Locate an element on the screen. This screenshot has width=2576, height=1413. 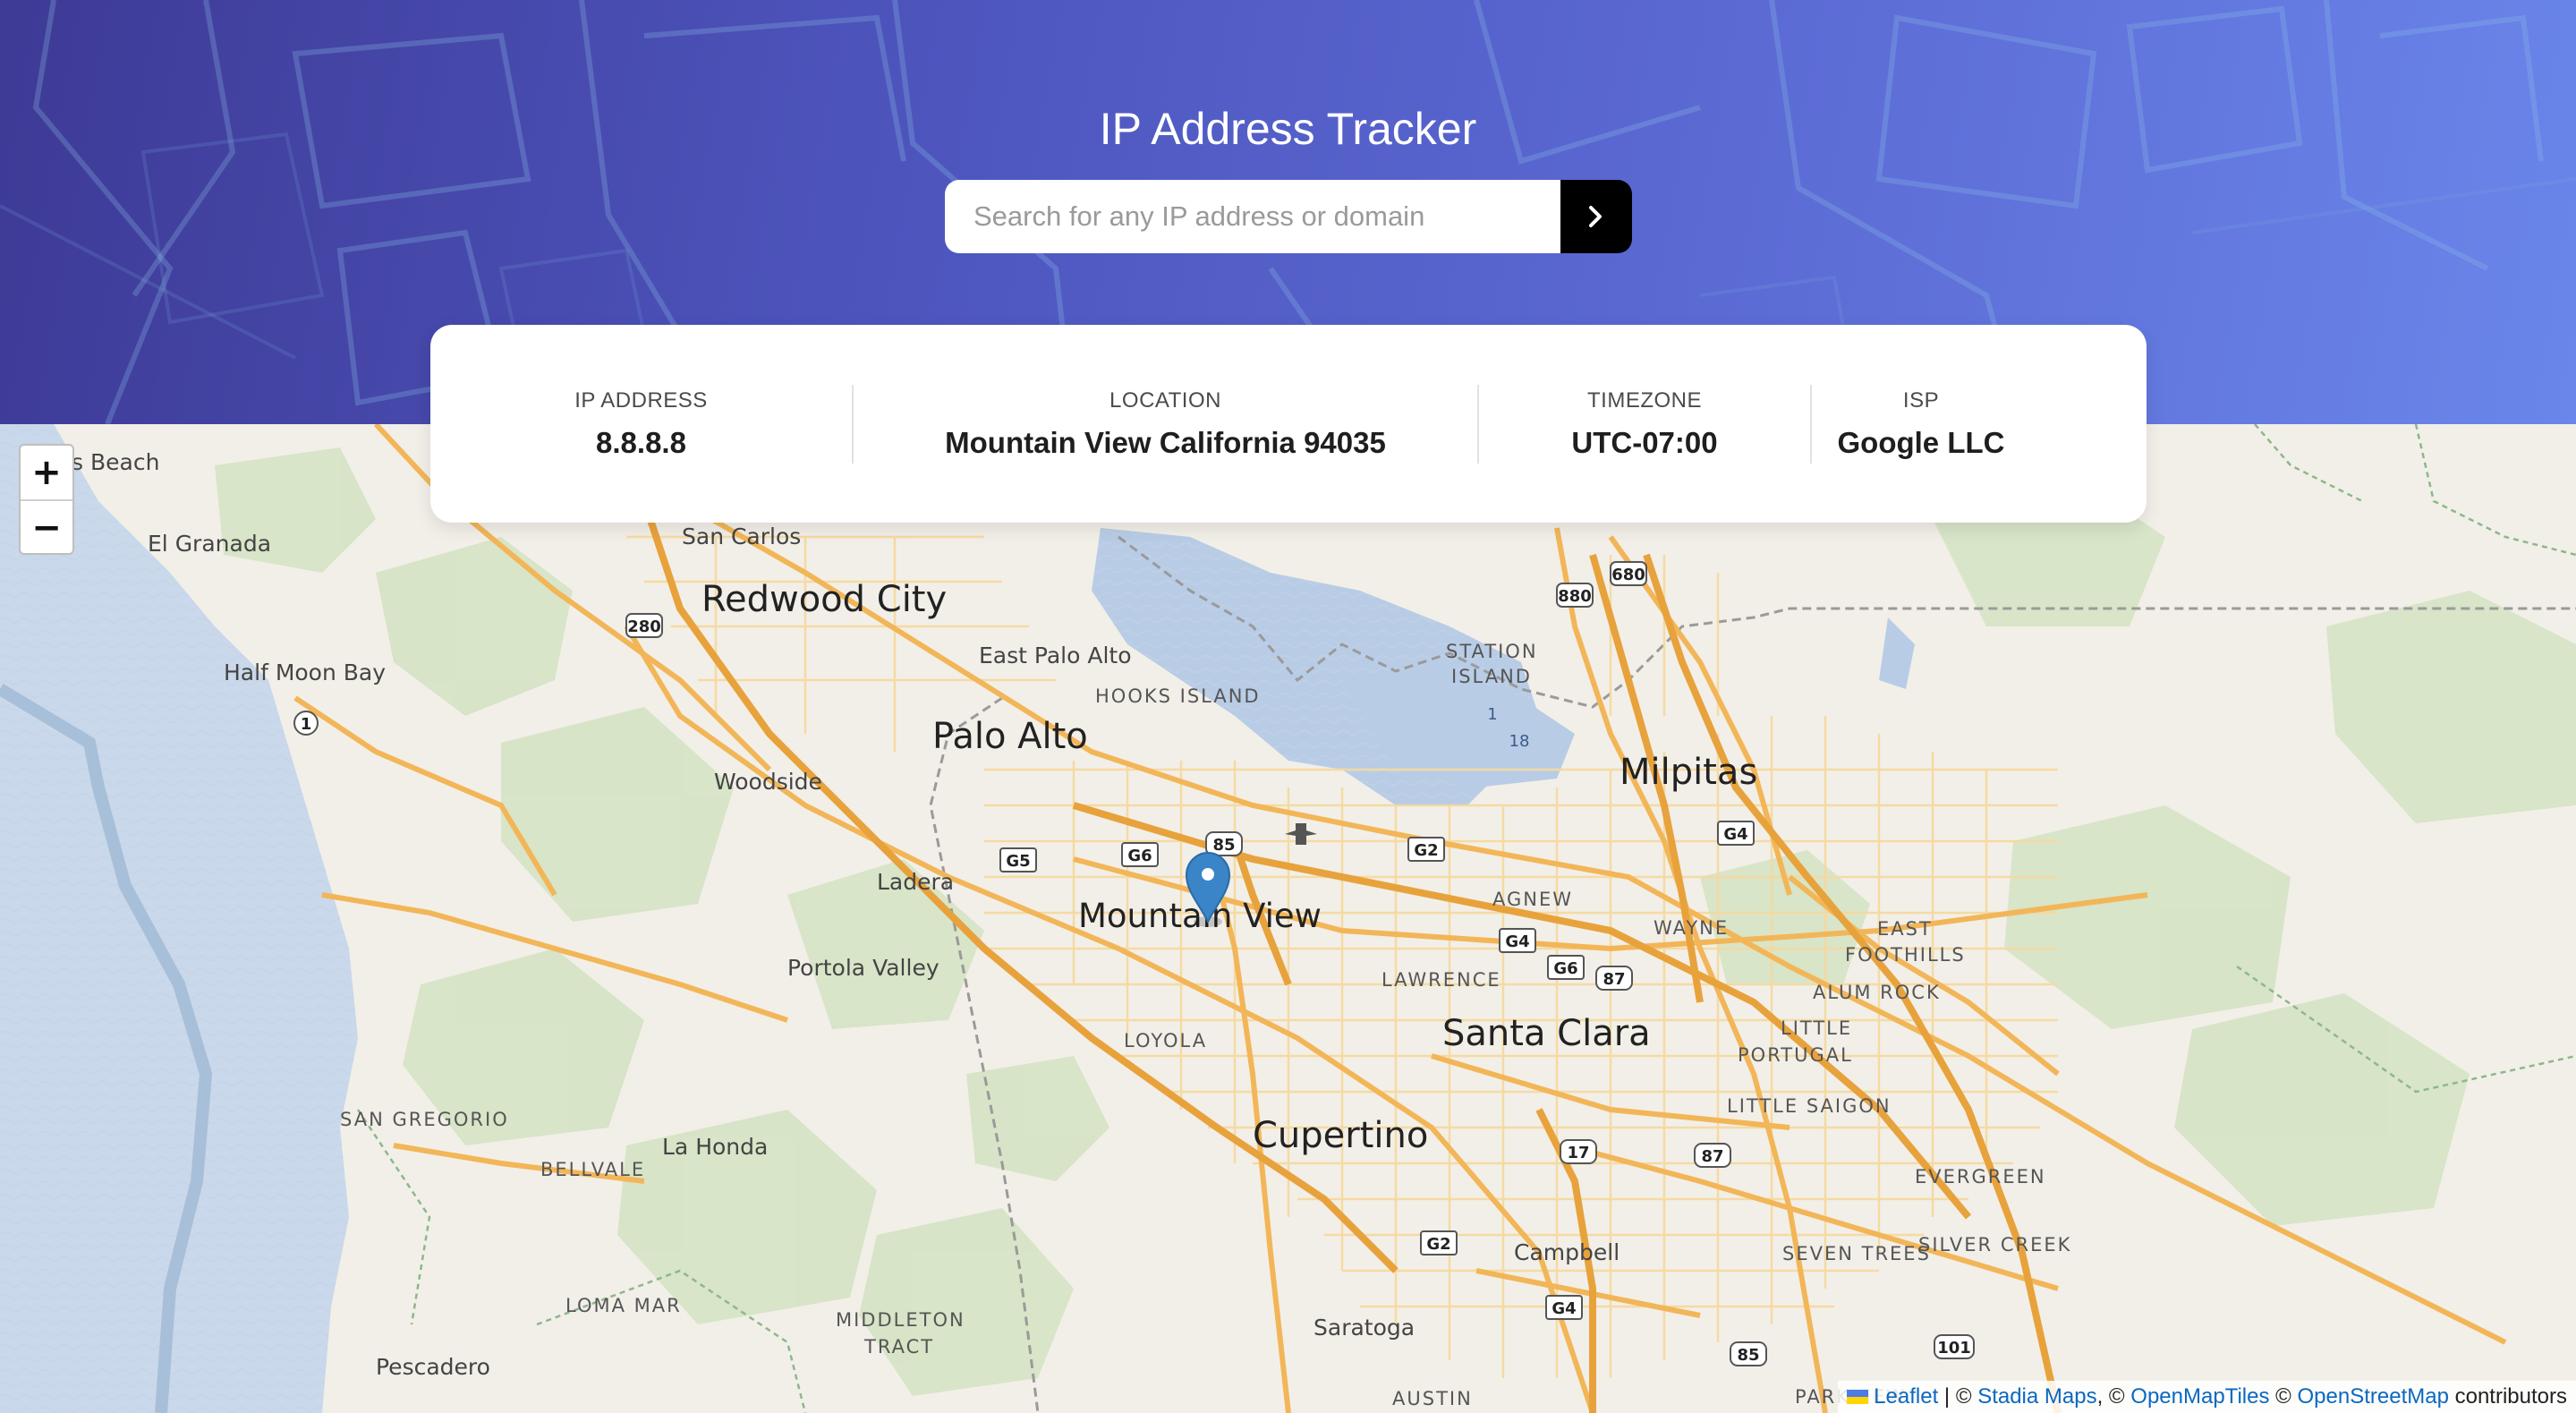
shield-87-b: 87 is located at coordinates (1712, 1156).